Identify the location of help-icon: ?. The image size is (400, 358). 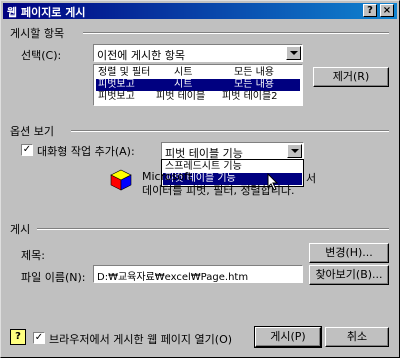
(370, 10).